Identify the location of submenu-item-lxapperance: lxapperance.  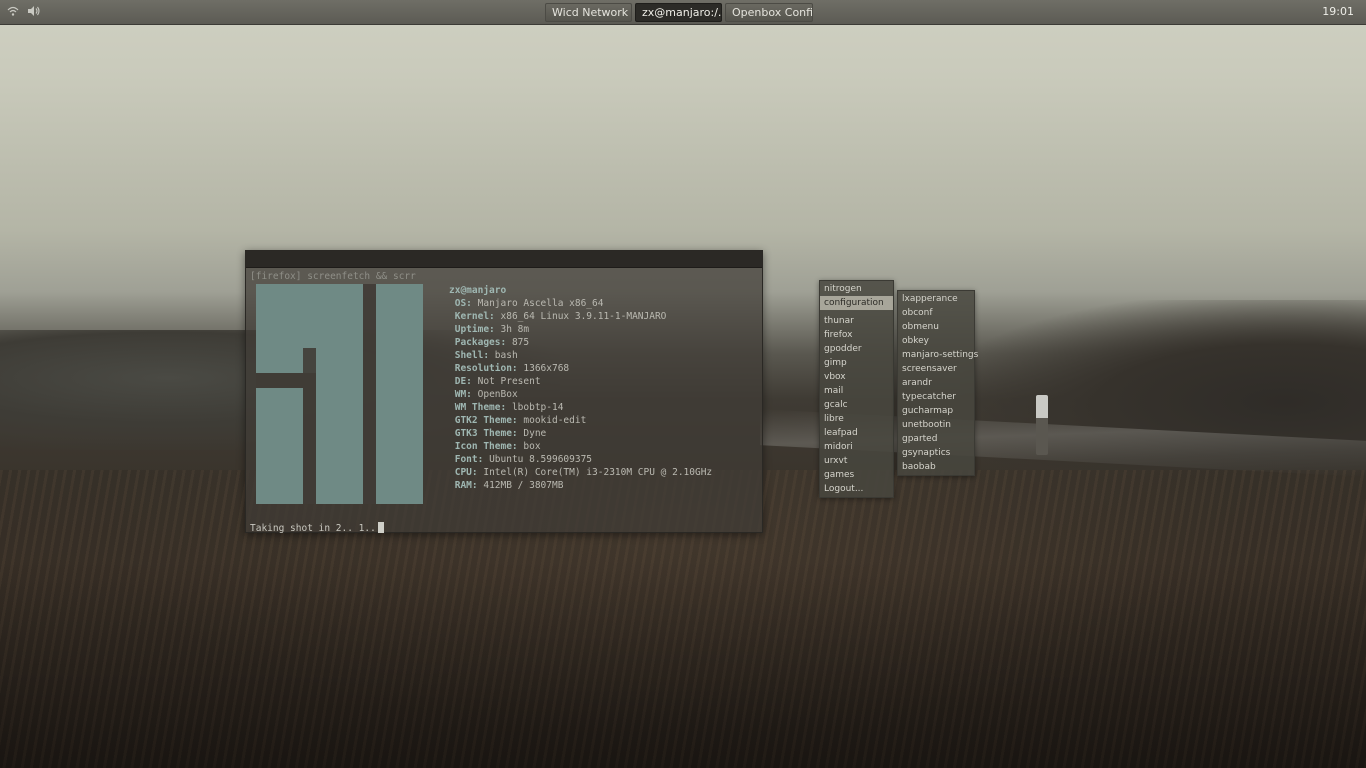
(936, 299).